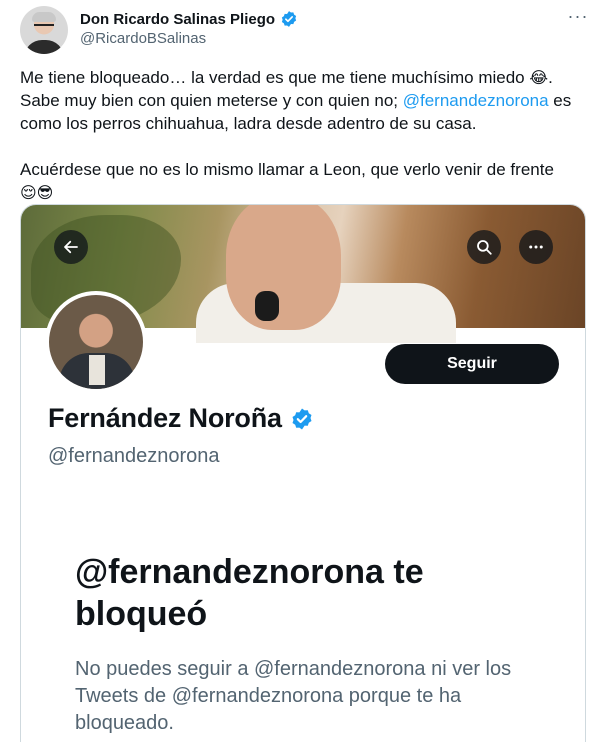 The width and height of the screenshot is (602, 742). I want to click on laughing-emoji: 😂, so click(539, 77).